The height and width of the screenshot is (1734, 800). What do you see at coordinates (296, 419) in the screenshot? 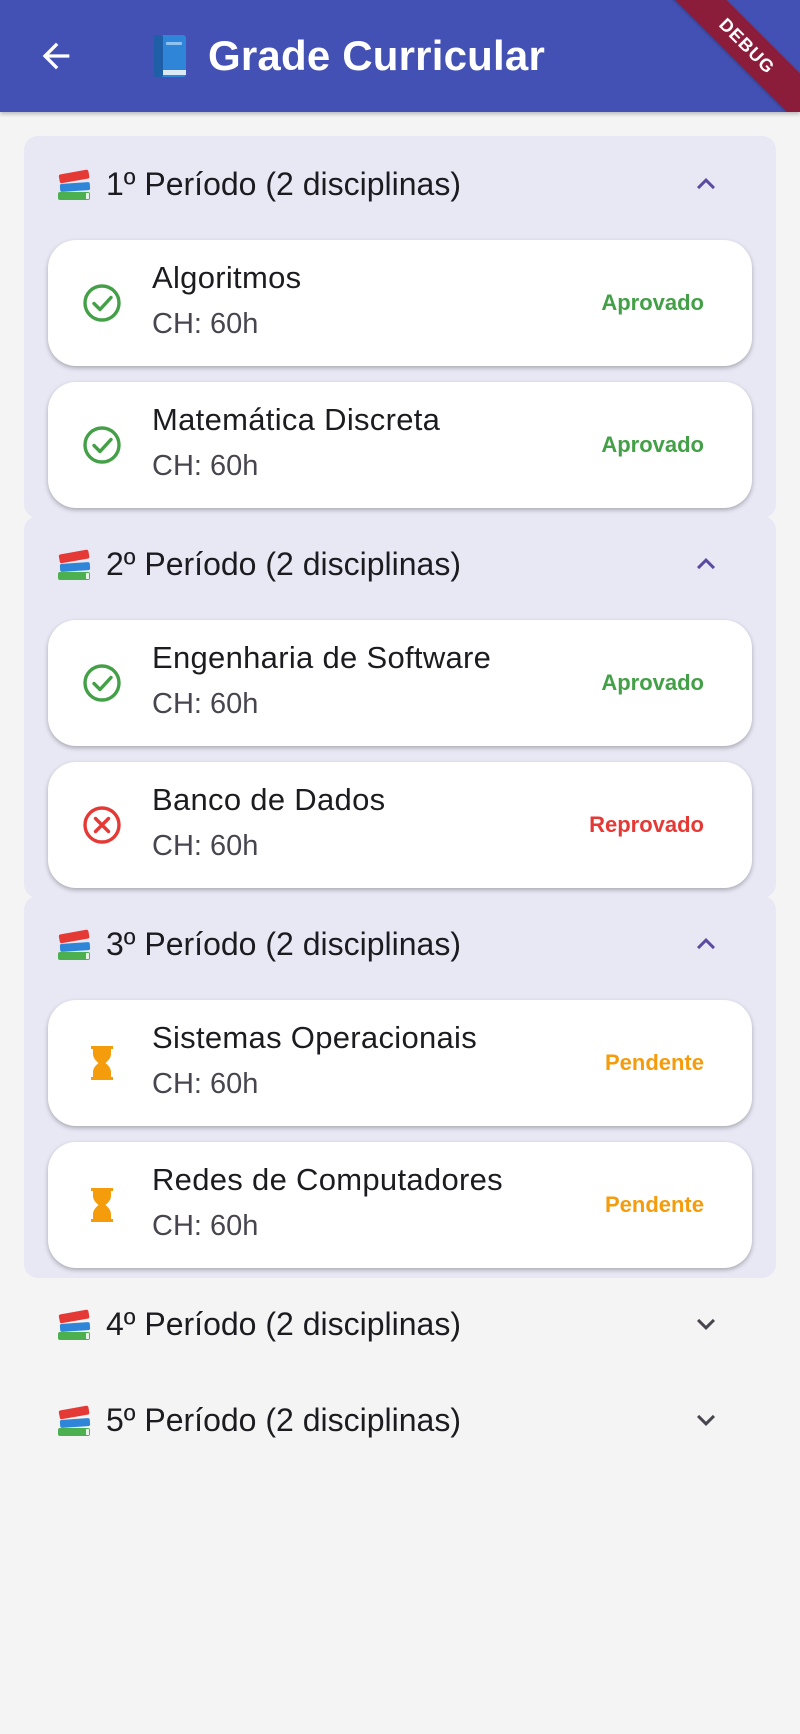
I see `discipline-name: Matemática Discreta` at bounding box center [296, 419].